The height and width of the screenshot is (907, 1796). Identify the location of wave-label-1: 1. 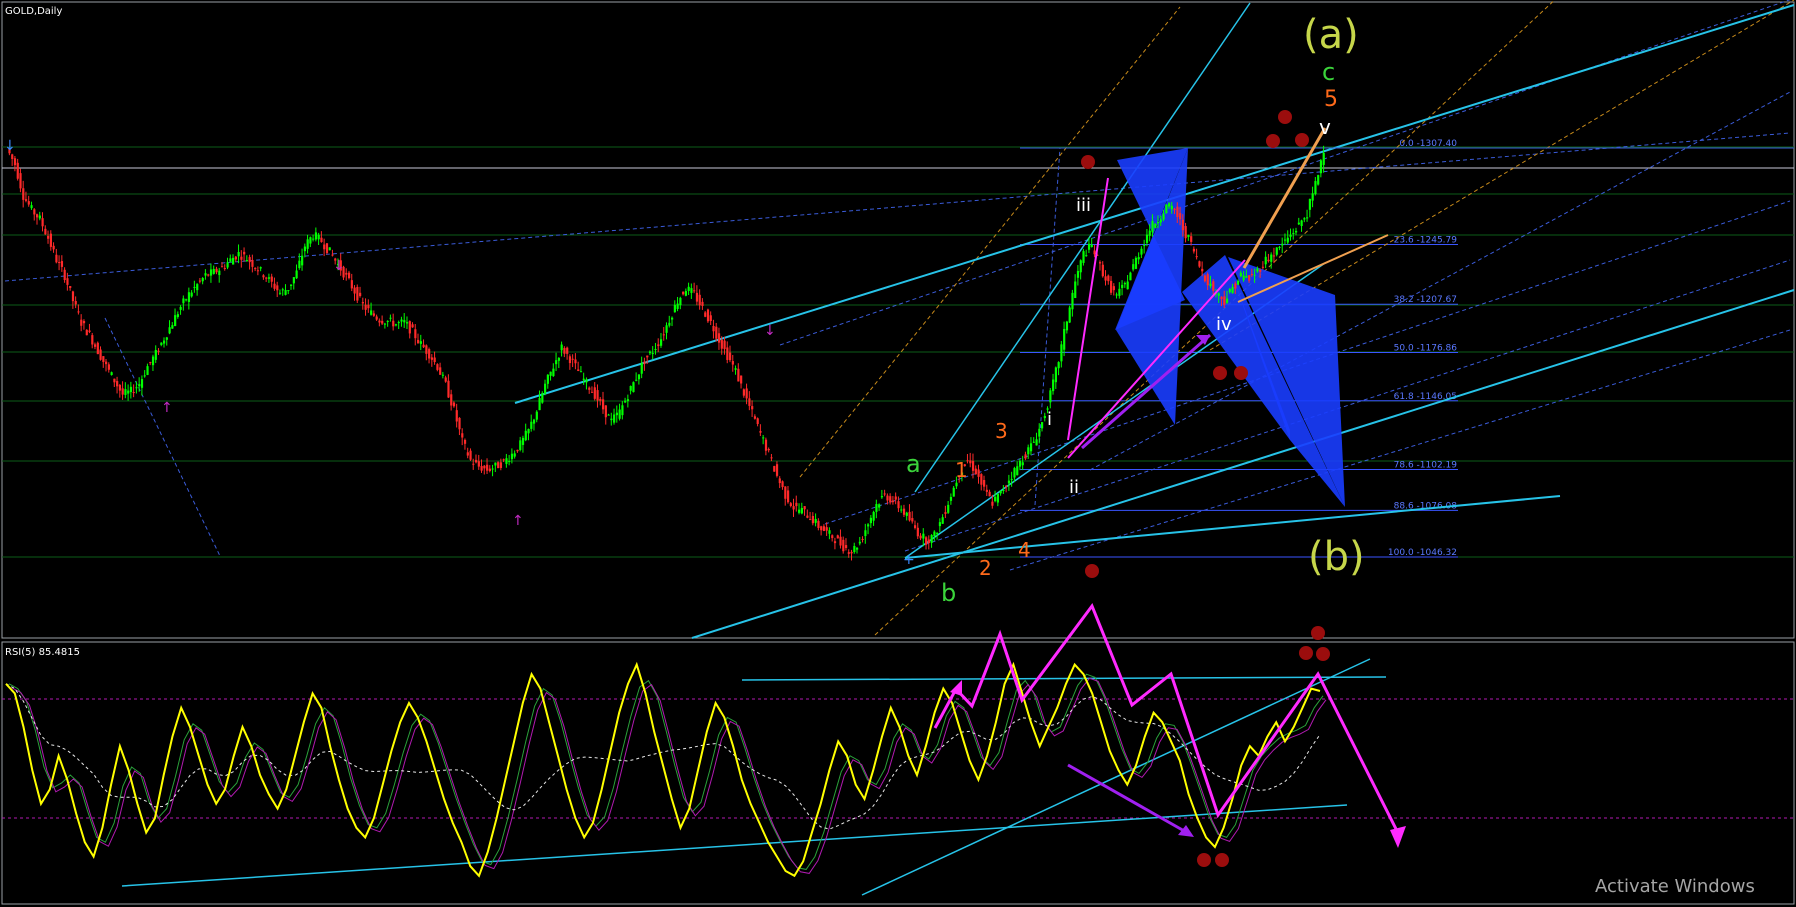
(961, 470).